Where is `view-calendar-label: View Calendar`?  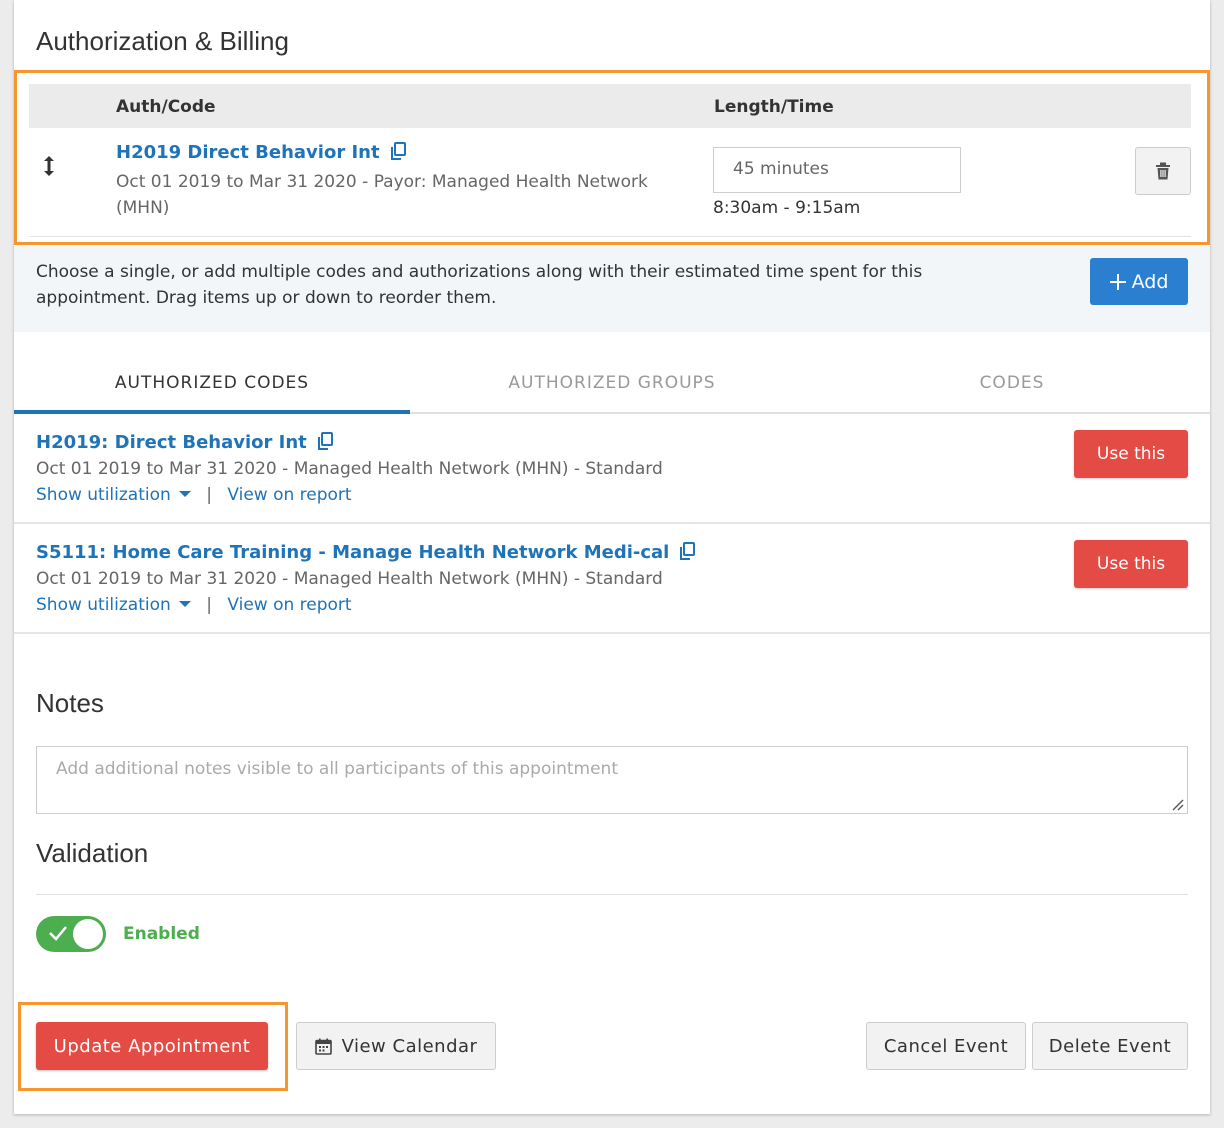 view-calendar-label: View Calendar is located at coordinates (409, 1046).